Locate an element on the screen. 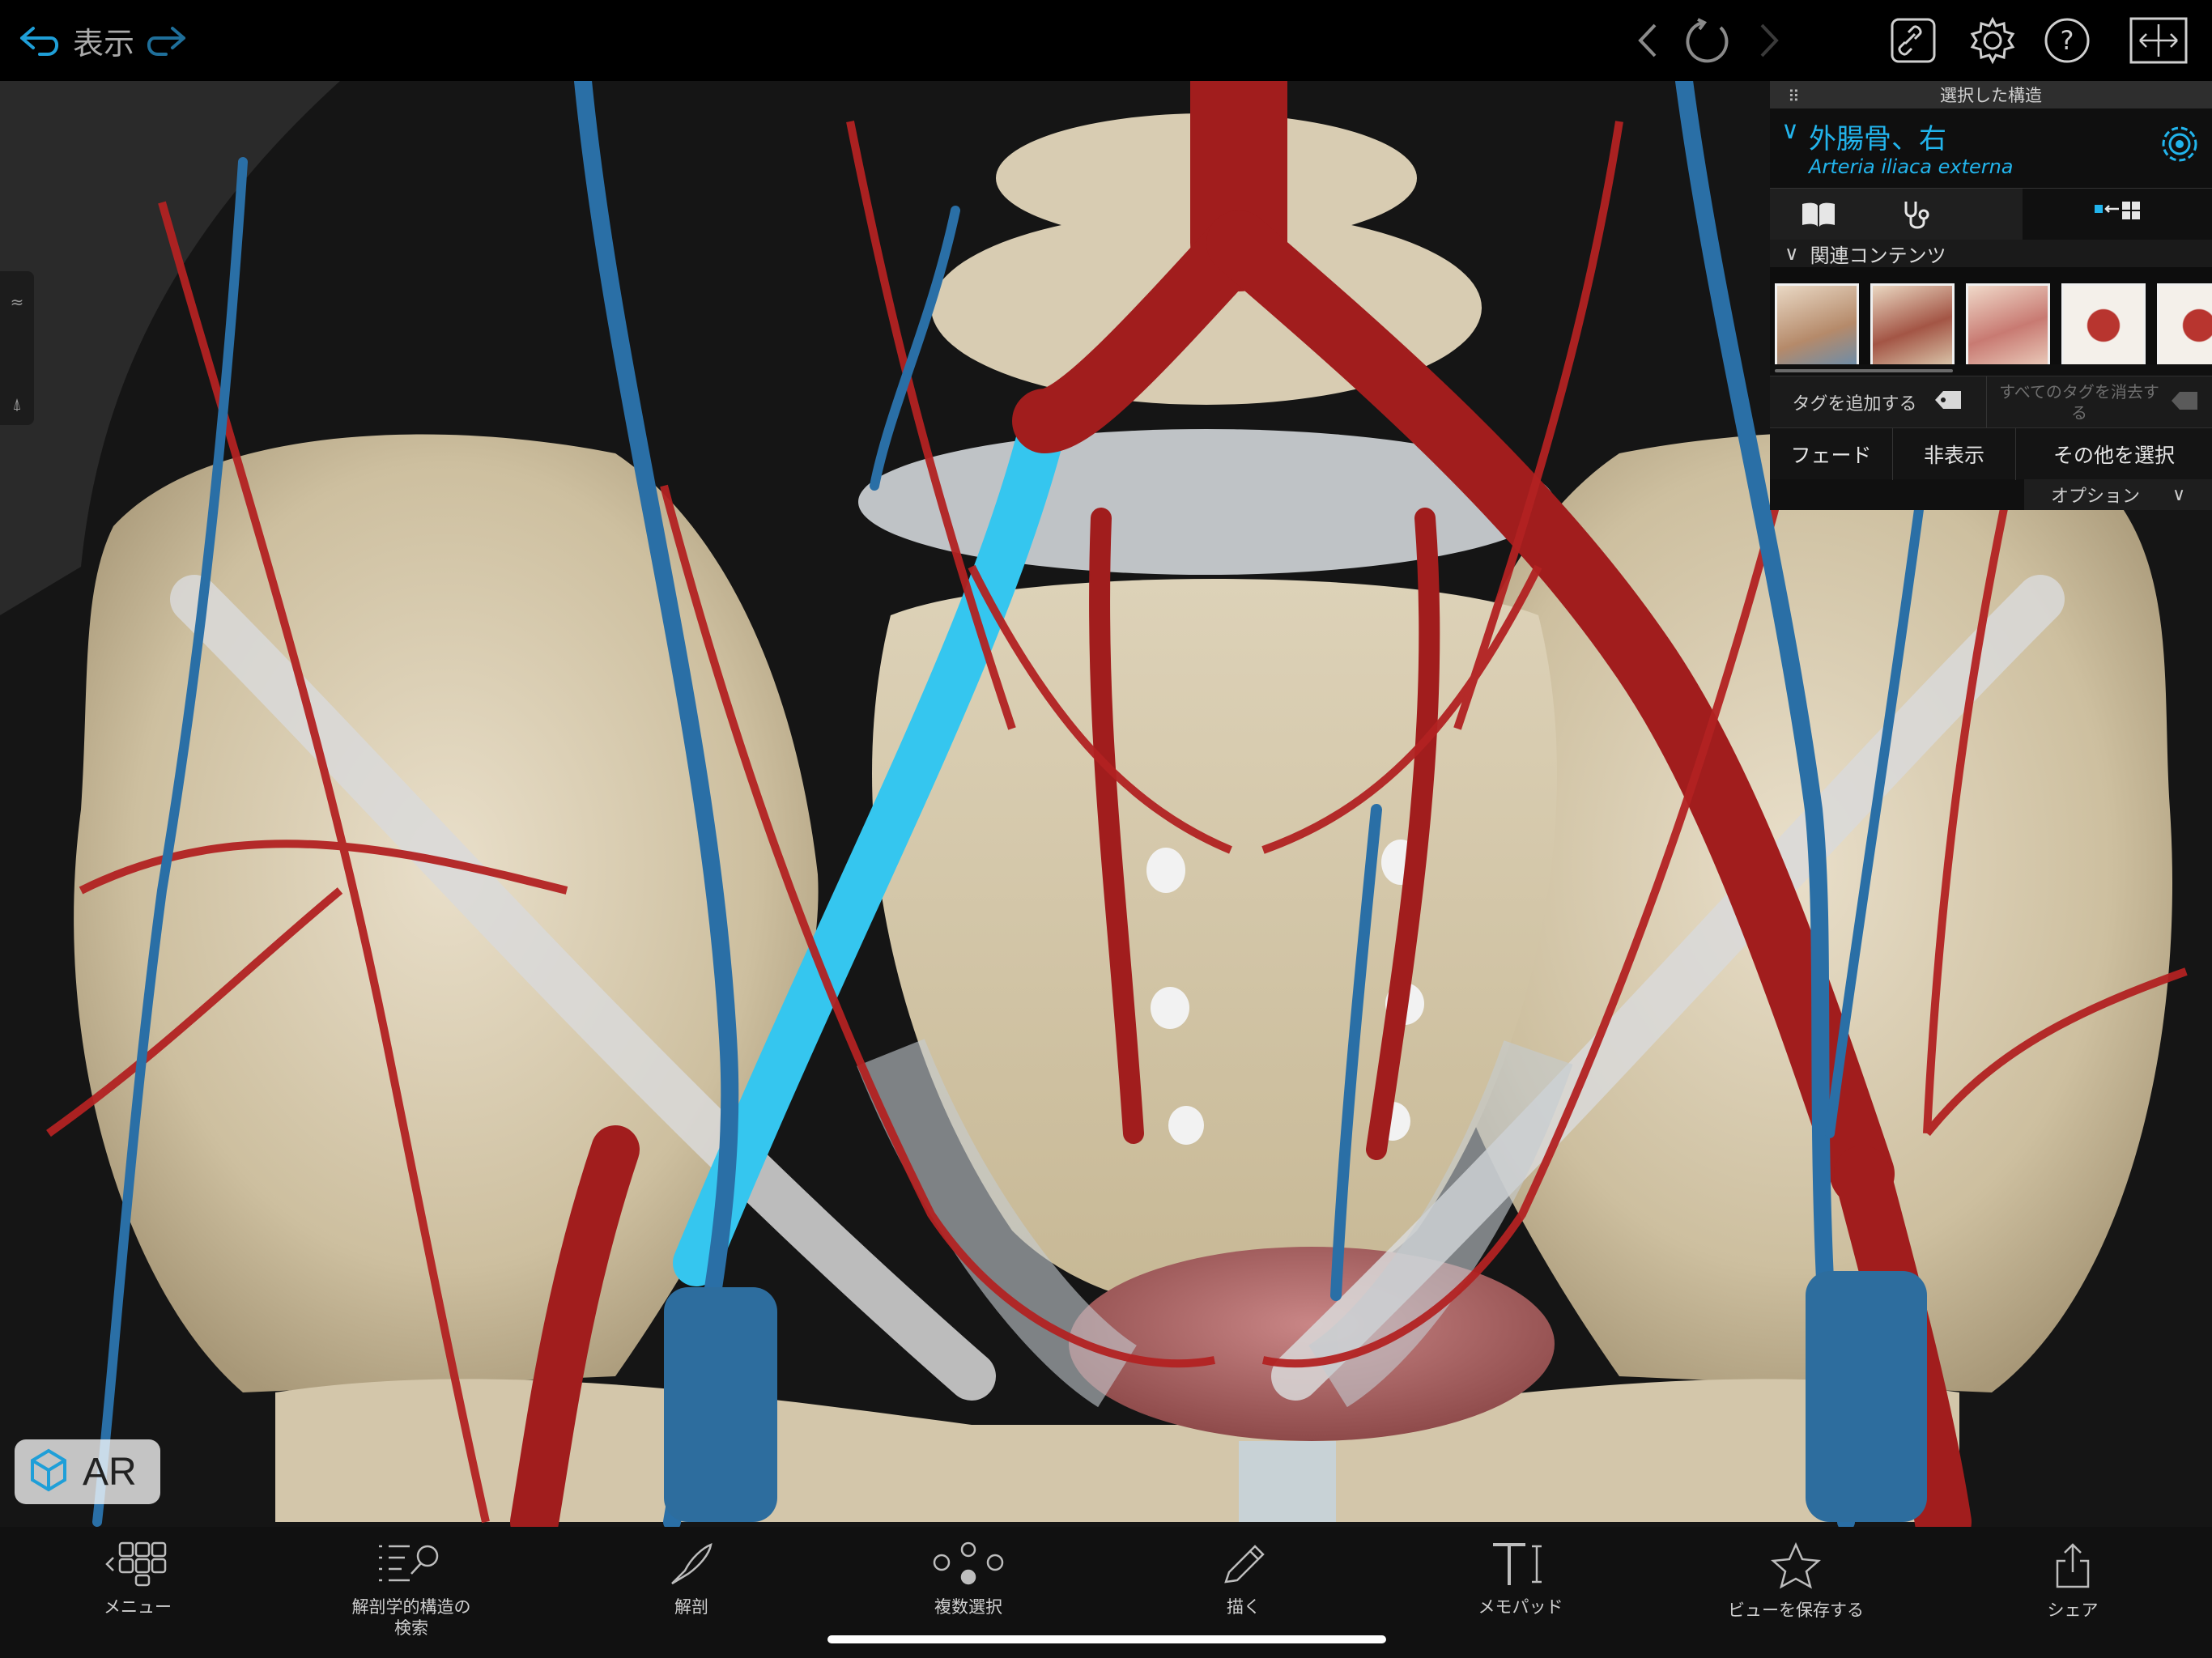 Image resolution: width=2212 pixels, height=1658 pixels. related-thumbnails is located at coordinates (1991, 315).